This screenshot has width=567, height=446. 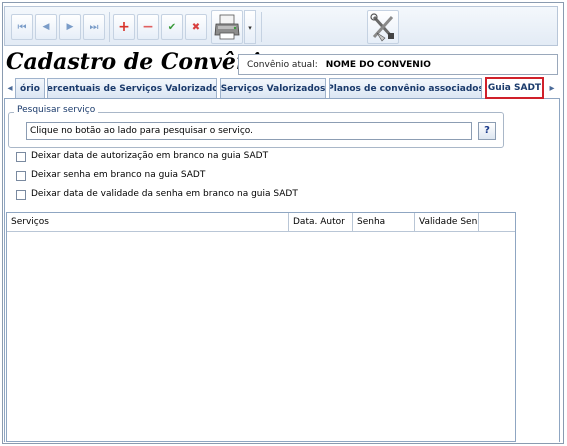 I want to click on column-header-data-autor: Data. Autor, so click(x=321, y=222).